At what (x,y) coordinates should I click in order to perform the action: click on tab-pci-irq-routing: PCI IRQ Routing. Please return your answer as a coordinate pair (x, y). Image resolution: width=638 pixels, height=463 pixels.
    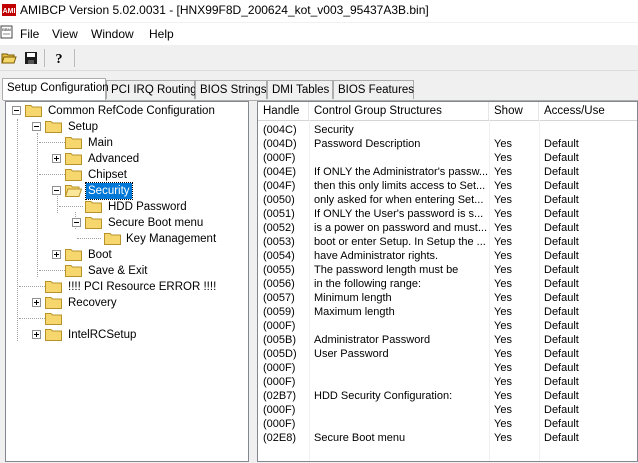
    Looking at the image, I should click on (151, 89).